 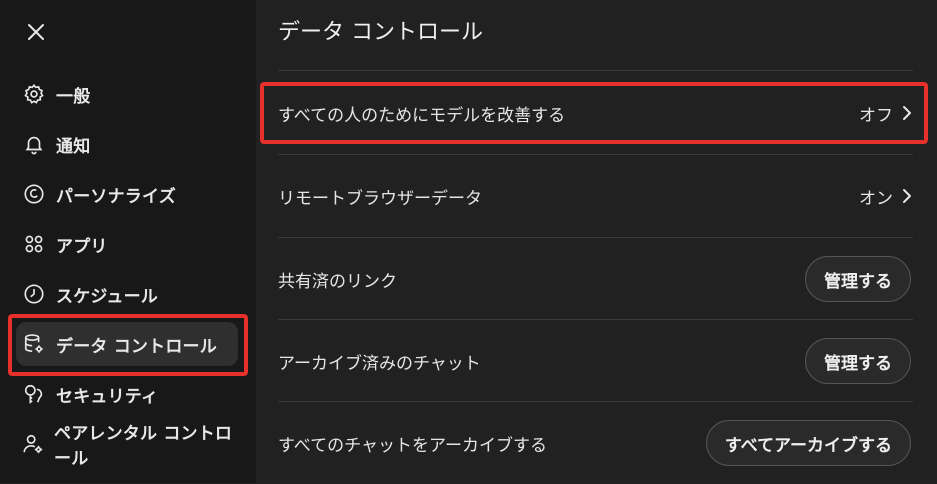 What do you see at coordinates (876, 198) in the screenshot?
I see `setting-value: オン` at bounding box center [876, 198].